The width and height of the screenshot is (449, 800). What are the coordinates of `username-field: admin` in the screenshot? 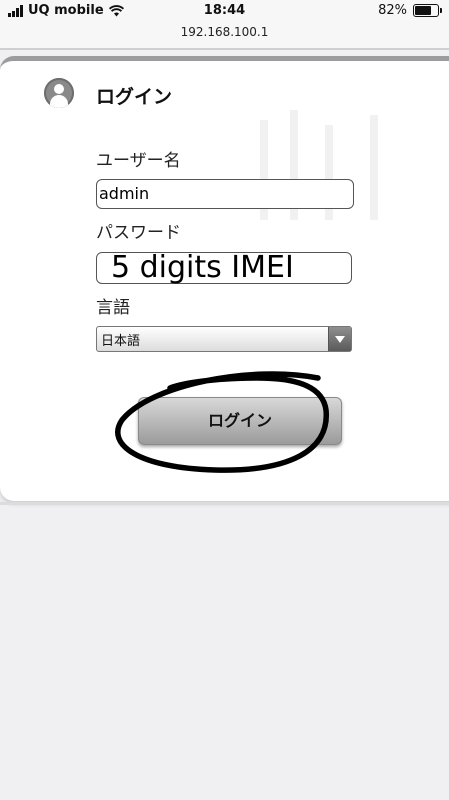 It's located at (225, 194).